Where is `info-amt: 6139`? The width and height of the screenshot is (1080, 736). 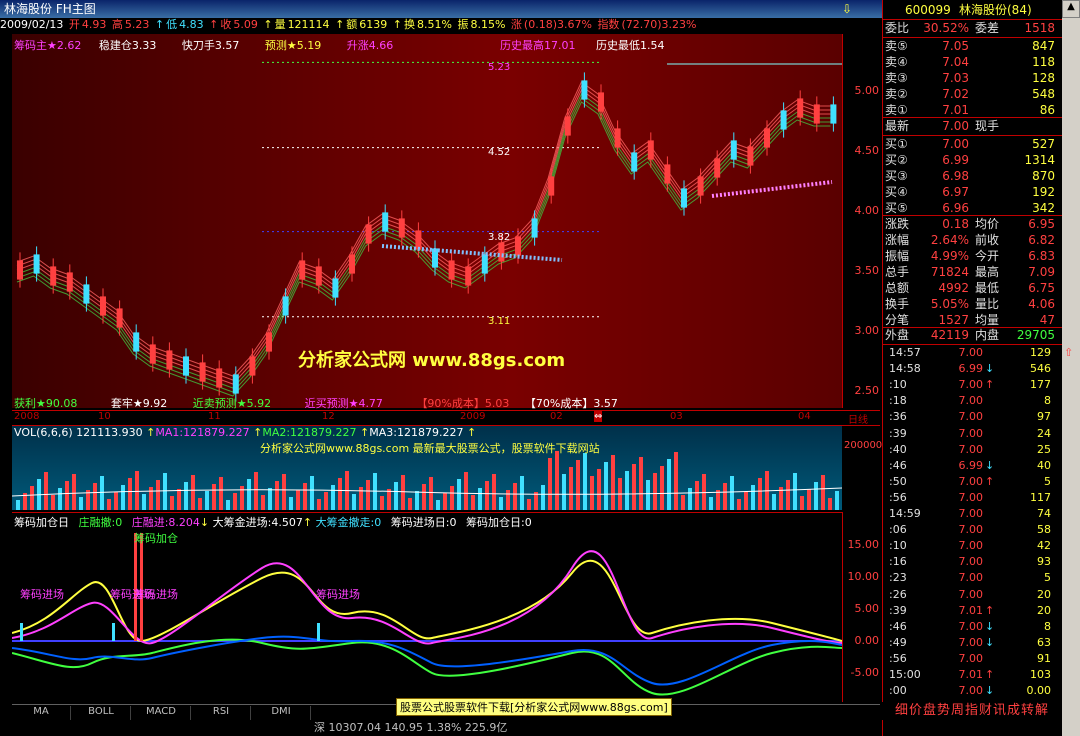
info-amt: 6139 is located at coordinates (373, 24).